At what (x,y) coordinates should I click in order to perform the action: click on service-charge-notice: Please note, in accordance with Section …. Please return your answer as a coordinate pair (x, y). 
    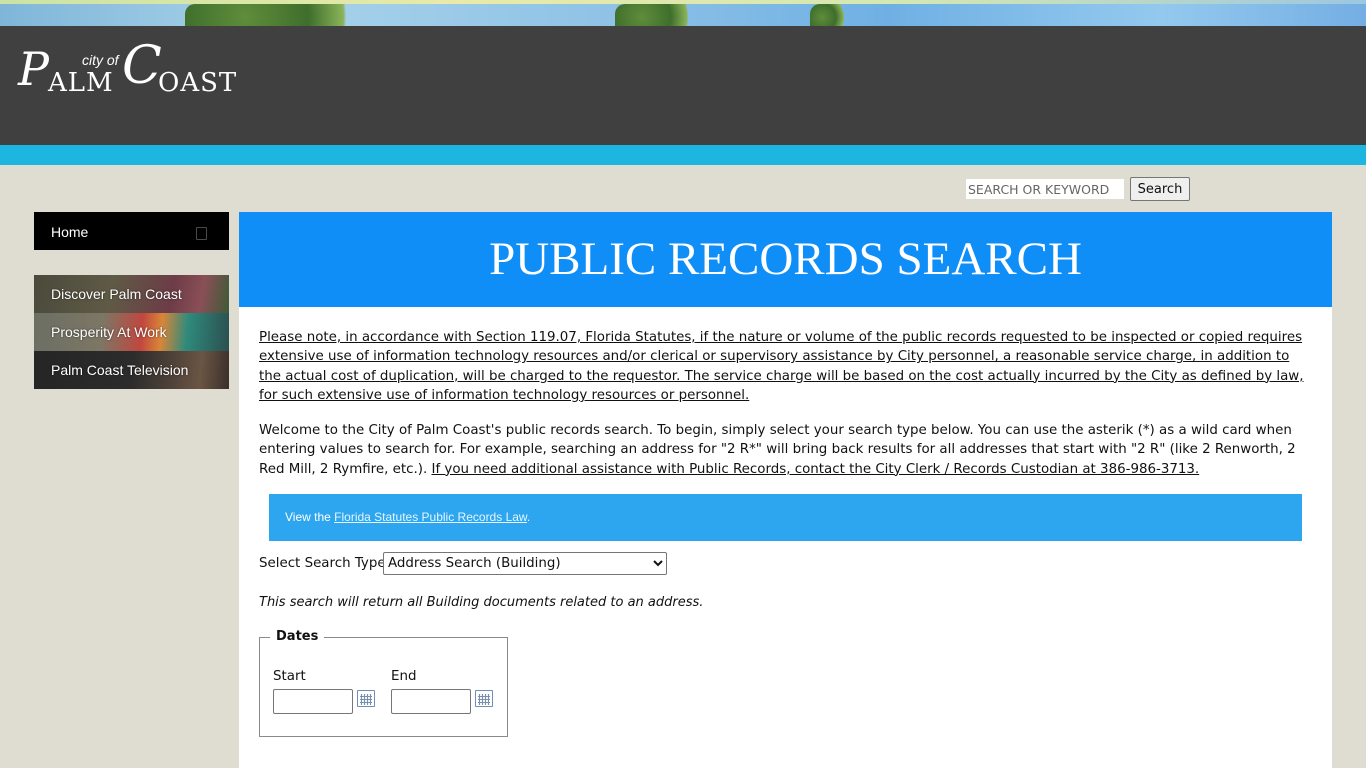
    Looking at the image, I should click on (781, 366).